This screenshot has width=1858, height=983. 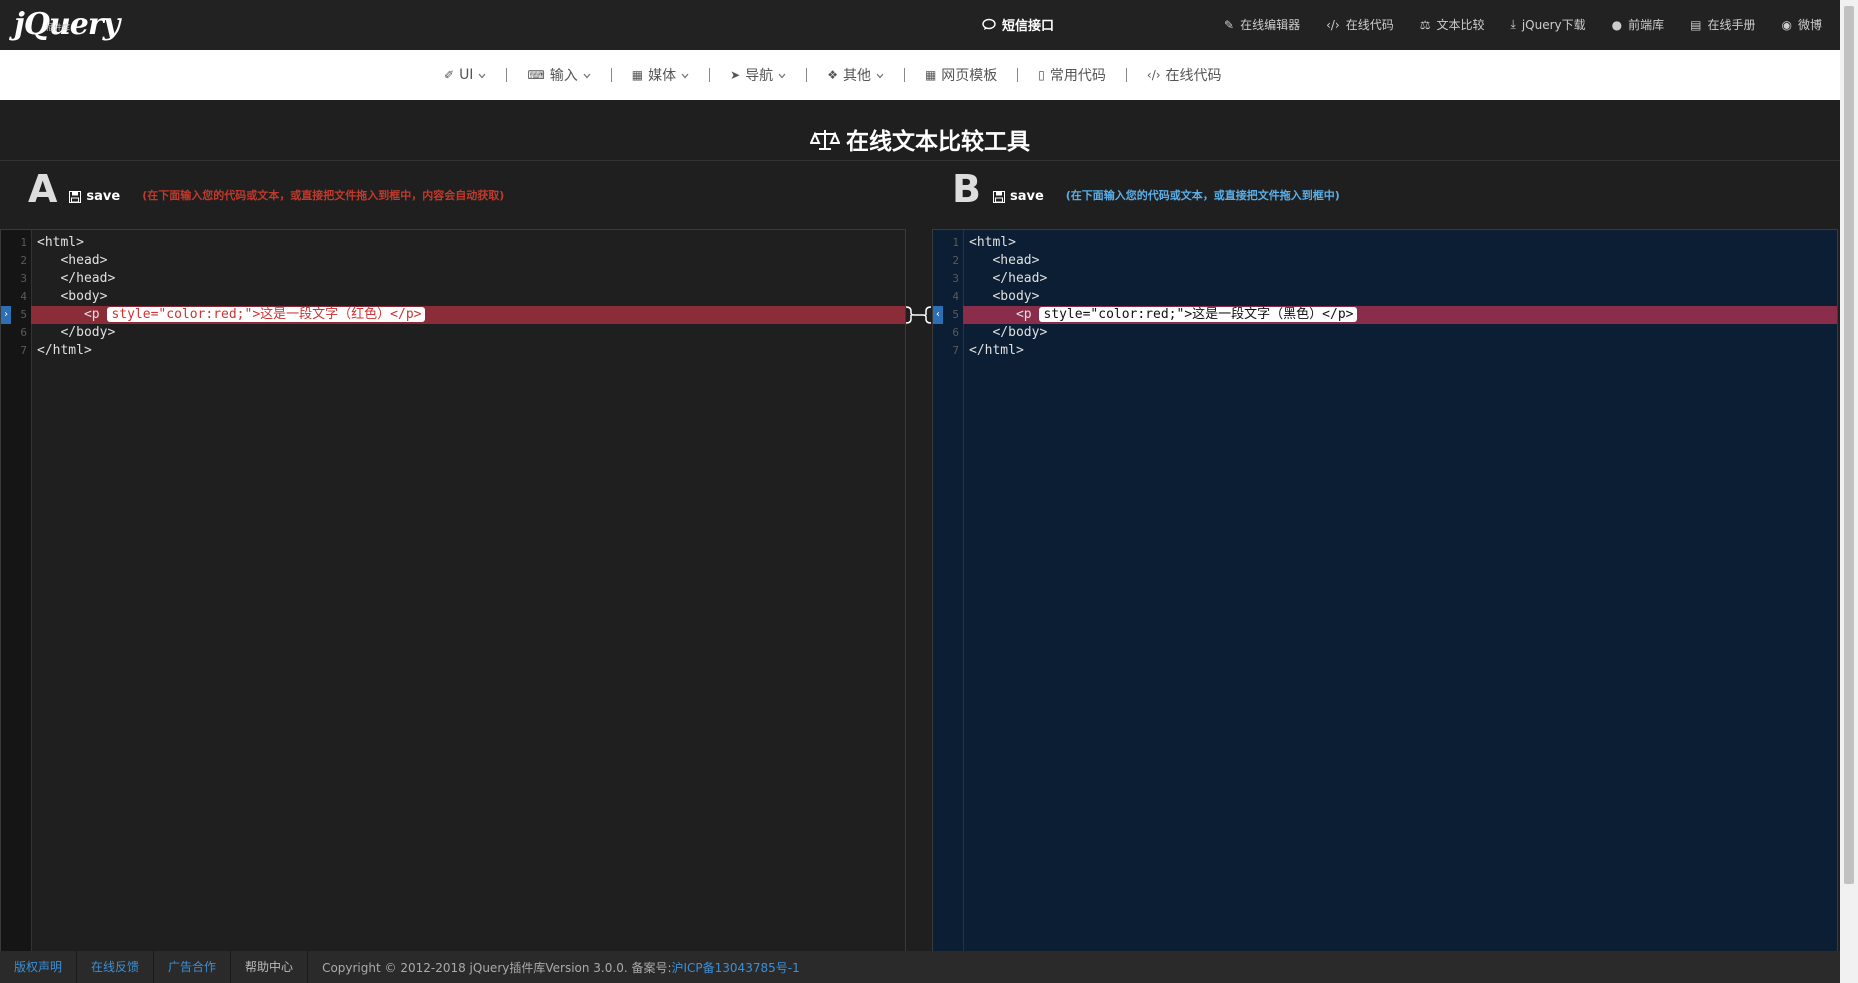 I want to click on top-nav-item: ● 前端库, so click(x=1638, y=24).